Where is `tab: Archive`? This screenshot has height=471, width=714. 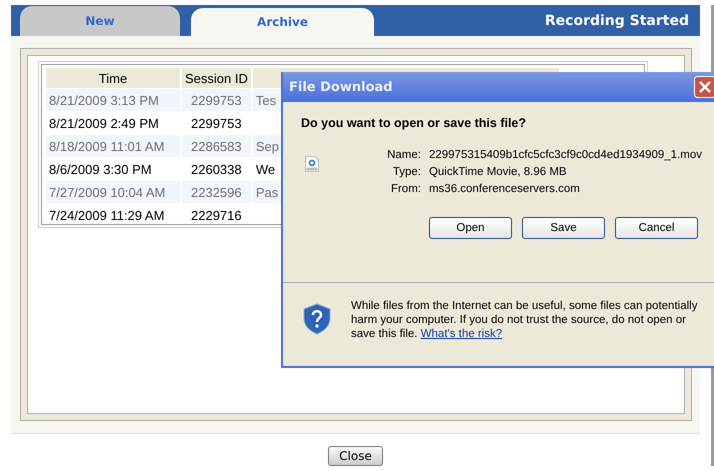
tab: Archive is located at coordinates (282, 22).